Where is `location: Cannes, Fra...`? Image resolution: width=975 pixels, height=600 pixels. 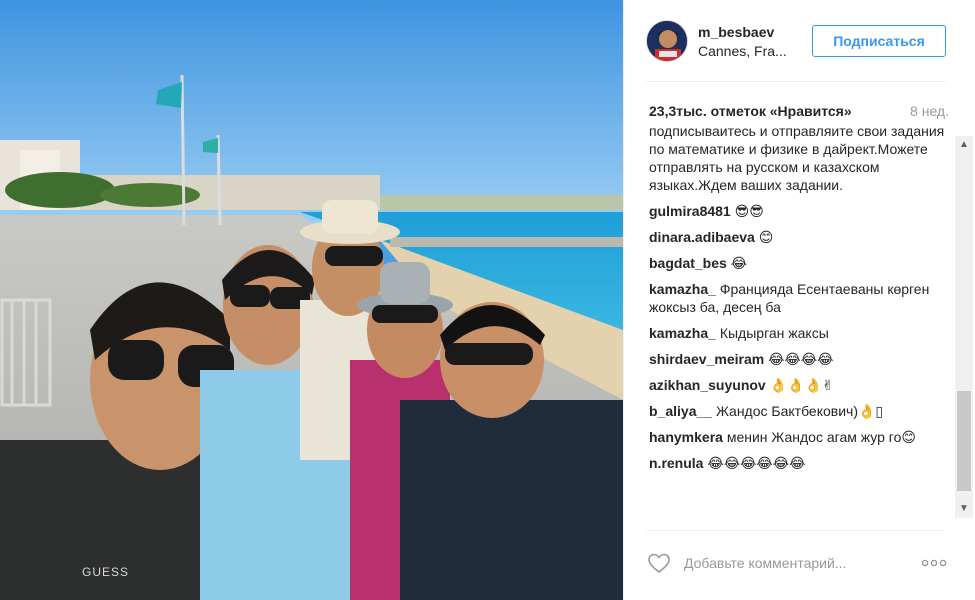
location: Cannes, Fra... is located at coordinates (742, 51).